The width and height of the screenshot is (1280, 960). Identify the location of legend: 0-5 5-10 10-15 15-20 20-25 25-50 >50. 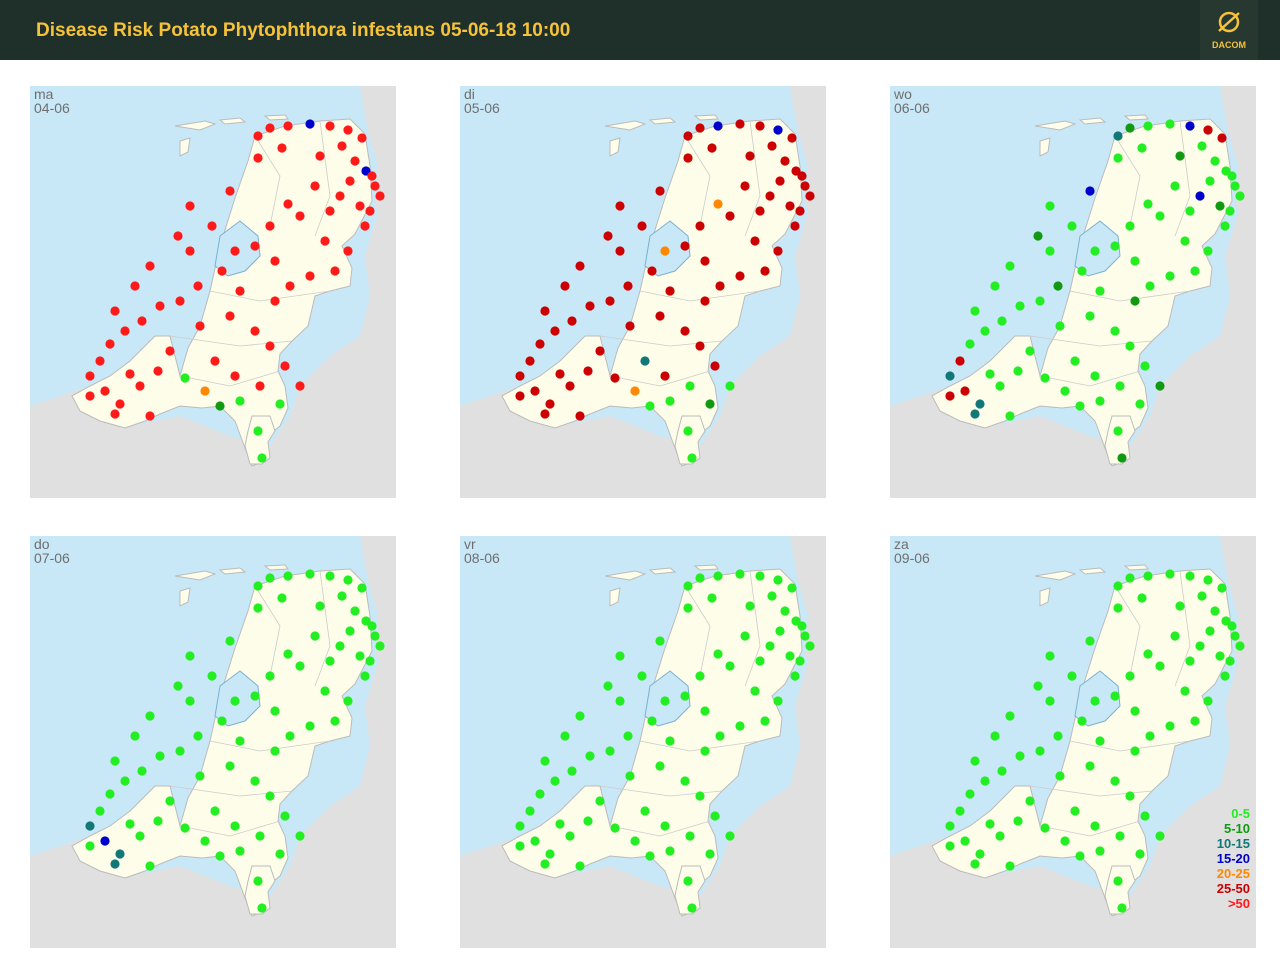
(1233, 858).